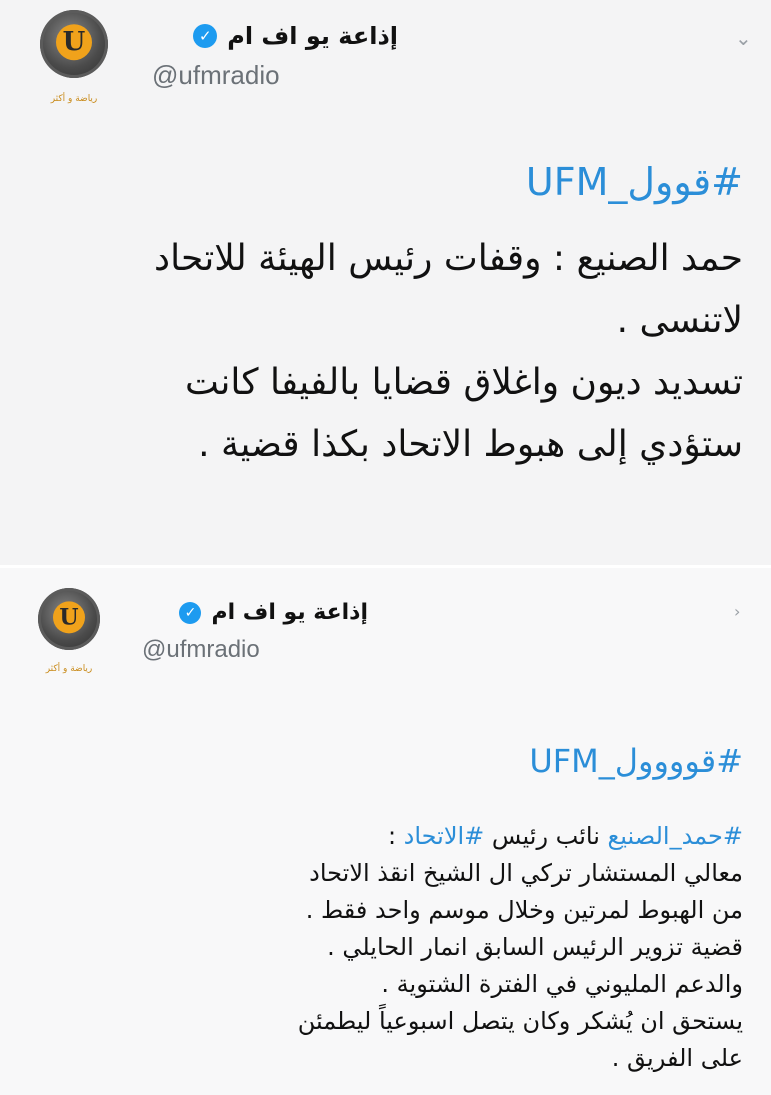 This screenshot has width=771, height=1095. I want to click on hashtag-link: #قوول_UFM, so click(634, 182).